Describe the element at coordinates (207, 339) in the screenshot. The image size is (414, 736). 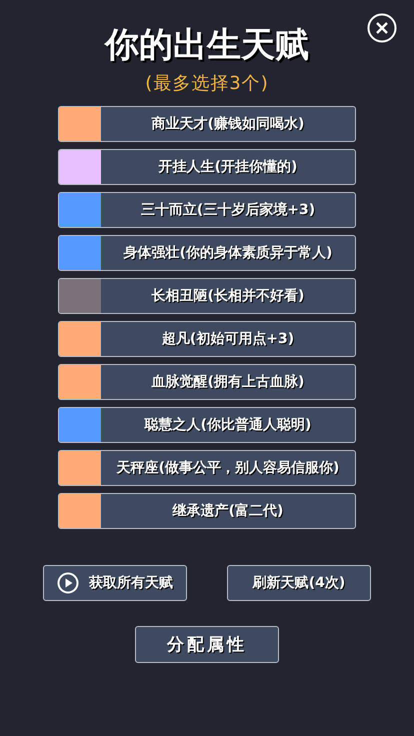
I see `talent-option: 超凡(初始可用点+3)` at that location.